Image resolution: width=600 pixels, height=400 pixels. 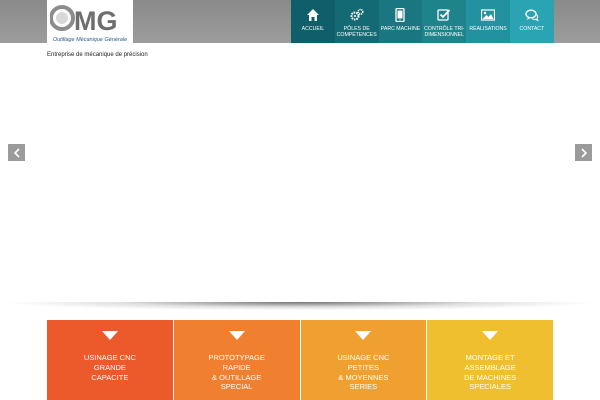 I want to click on nav-item-label: CONTRÔLE TRI- DIMENSIONNEL, so click(x=444, y=32).